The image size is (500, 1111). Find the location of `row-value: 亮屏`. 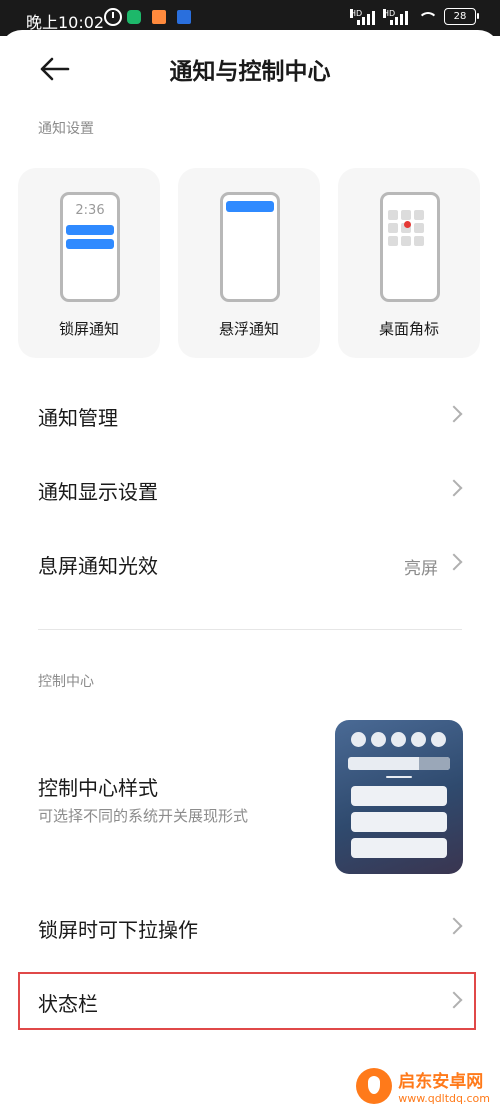

row-value: 亮屏 is located at coordinates (421, 569).